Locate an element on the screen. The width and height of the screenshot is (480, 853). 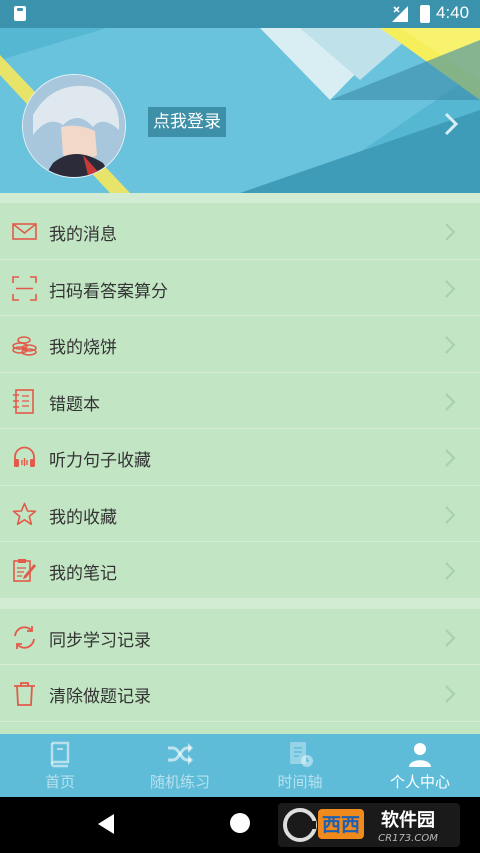
tab-home: 首页 is located at coordinates (60, 765).